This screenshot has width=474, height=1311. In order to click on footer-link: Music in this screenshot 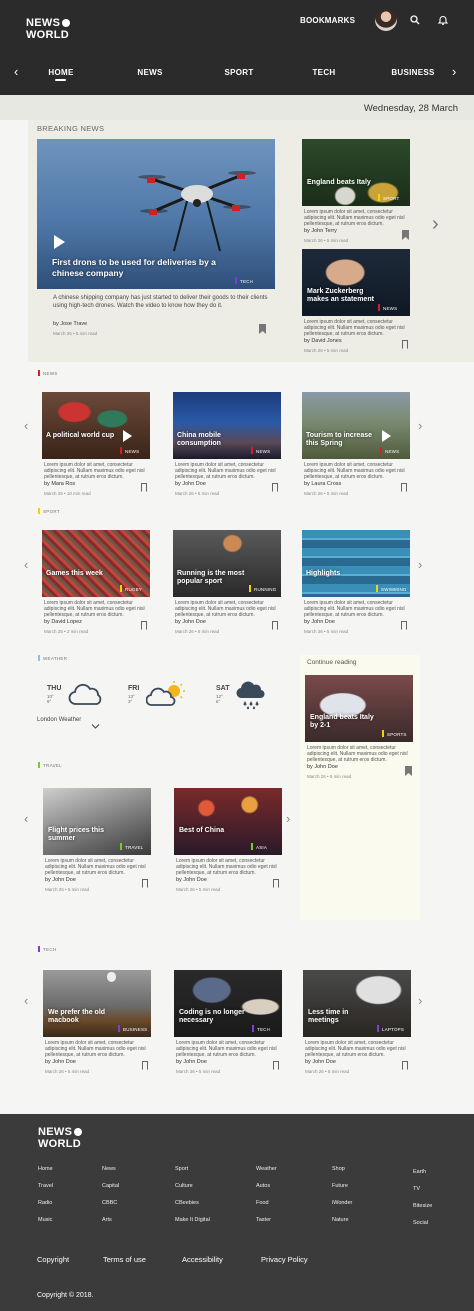, I will do `click(45, 1220)`.